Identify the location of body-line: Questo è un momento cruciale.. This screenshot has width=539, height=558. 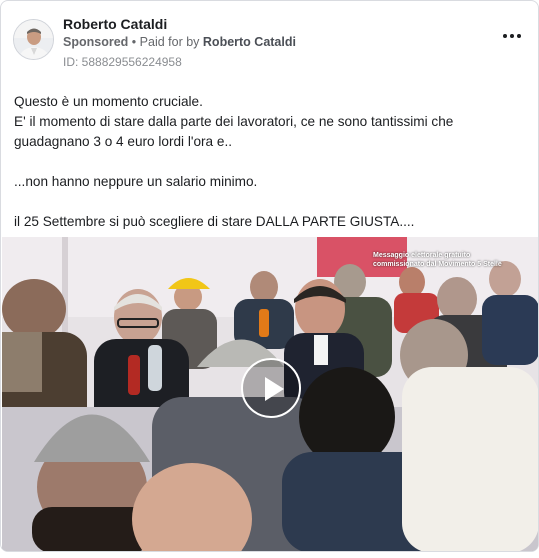
(108, 101).